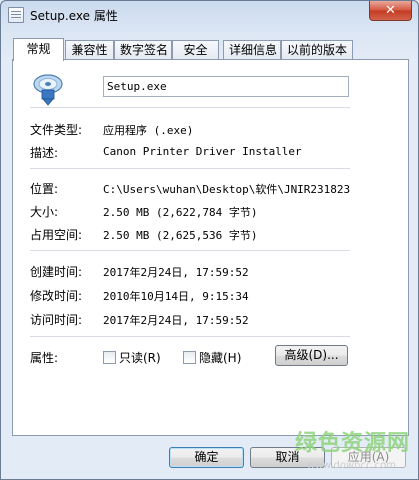  What do you see at coordinates (16, 15) in the screenshot?
I see `file-icon` at bounding box center [16, 15].